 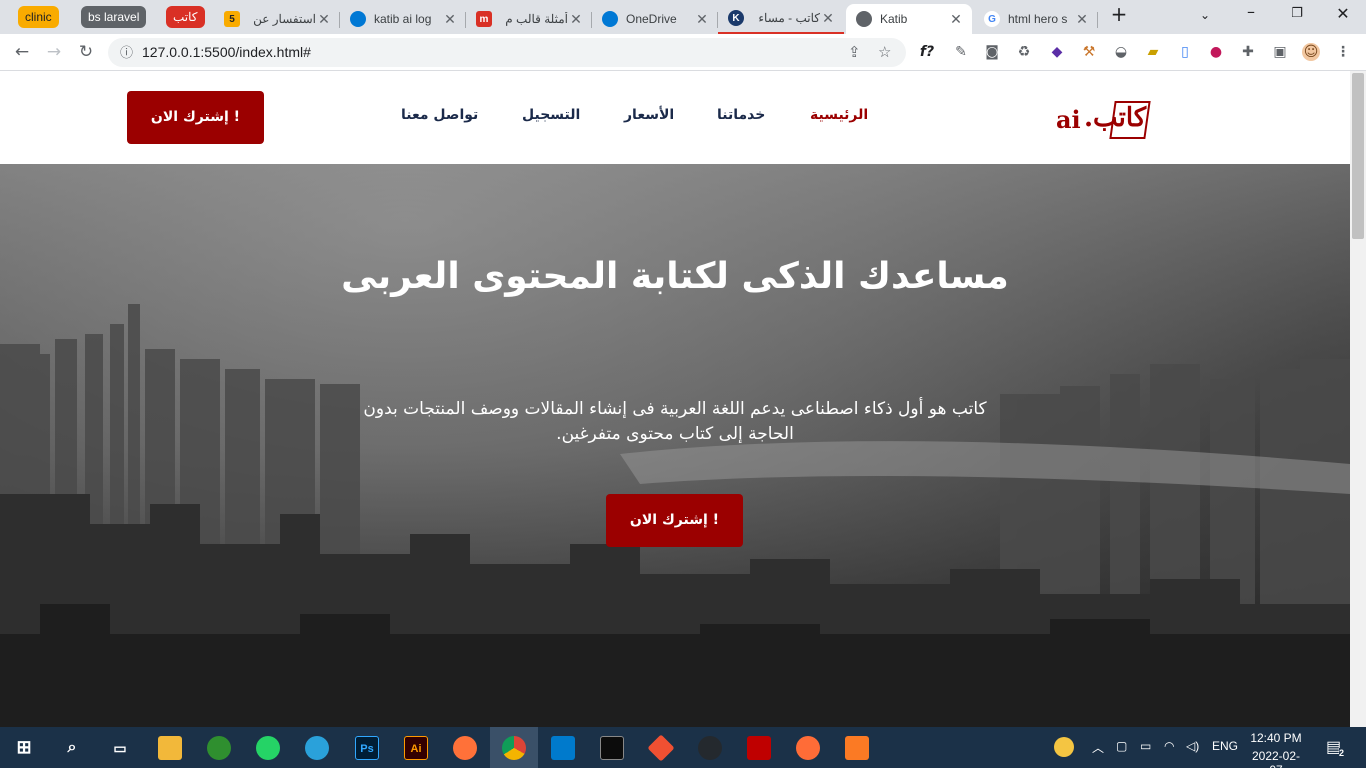 What do you see at coordinates (114, 17) in the screenshot?
I see `tab-group-bs-laravel: bs laravel` at bounding box center [114, 17].